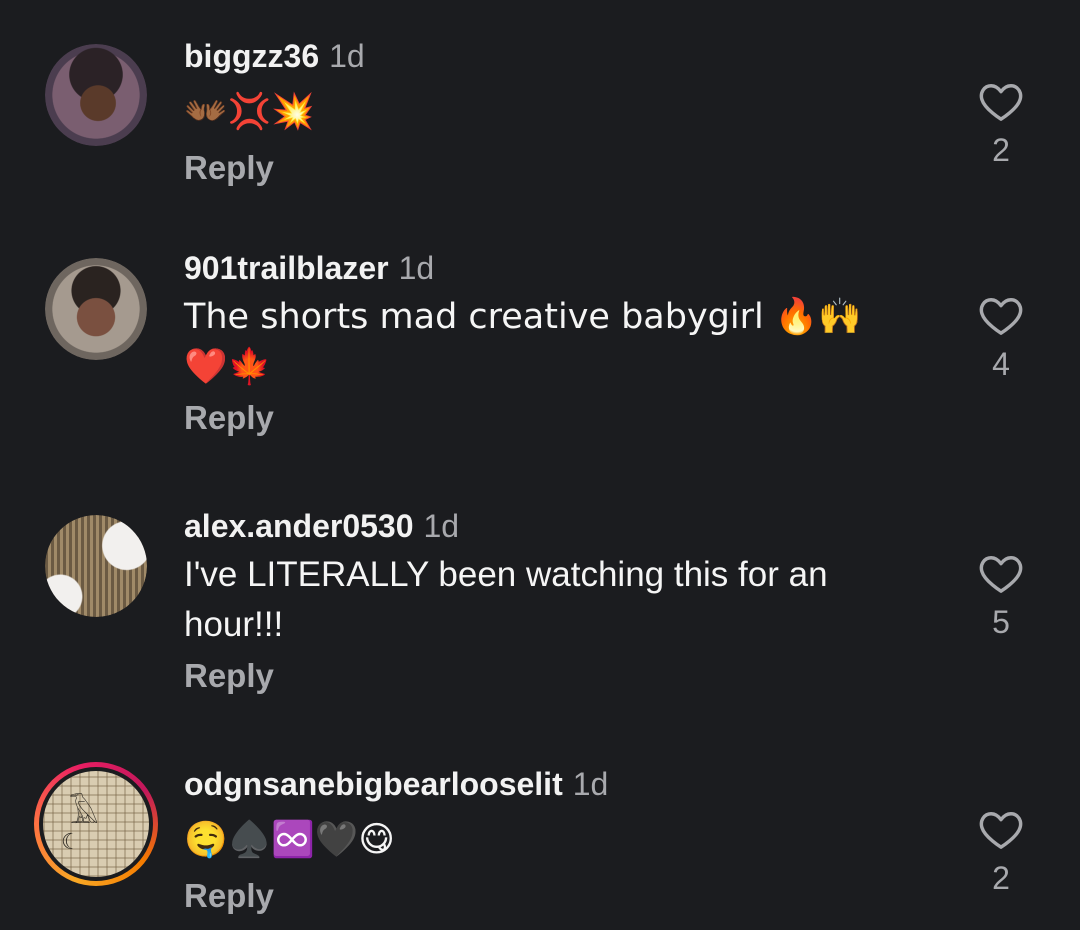 This screenshot has height=930, width=1080. Describe the element at coordinates (71, 841) in the screenshot. I see `moon-icon: ☾` at that location.